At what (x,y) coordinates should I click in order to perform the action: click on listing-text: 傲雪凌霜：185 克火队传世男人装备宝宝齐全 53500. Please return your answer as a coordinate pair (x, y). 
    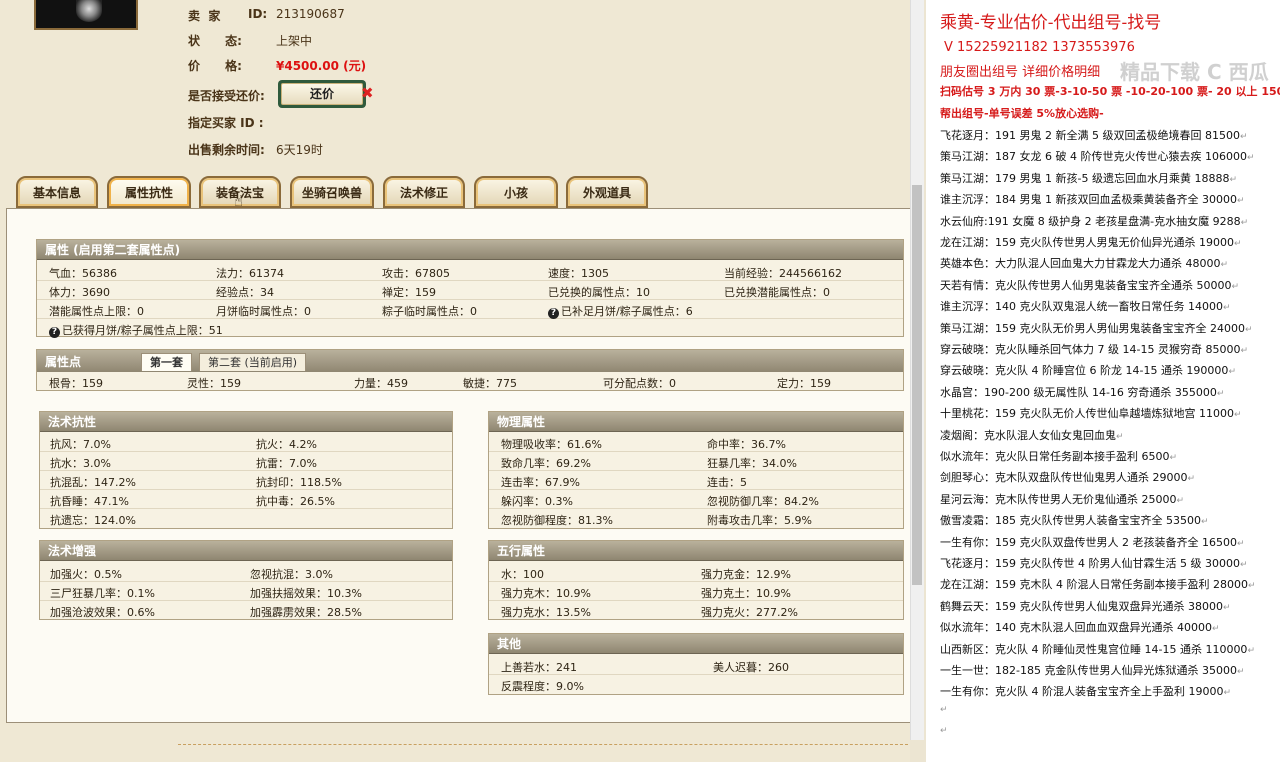
    Looking at the image, I should click on (1070, 521).